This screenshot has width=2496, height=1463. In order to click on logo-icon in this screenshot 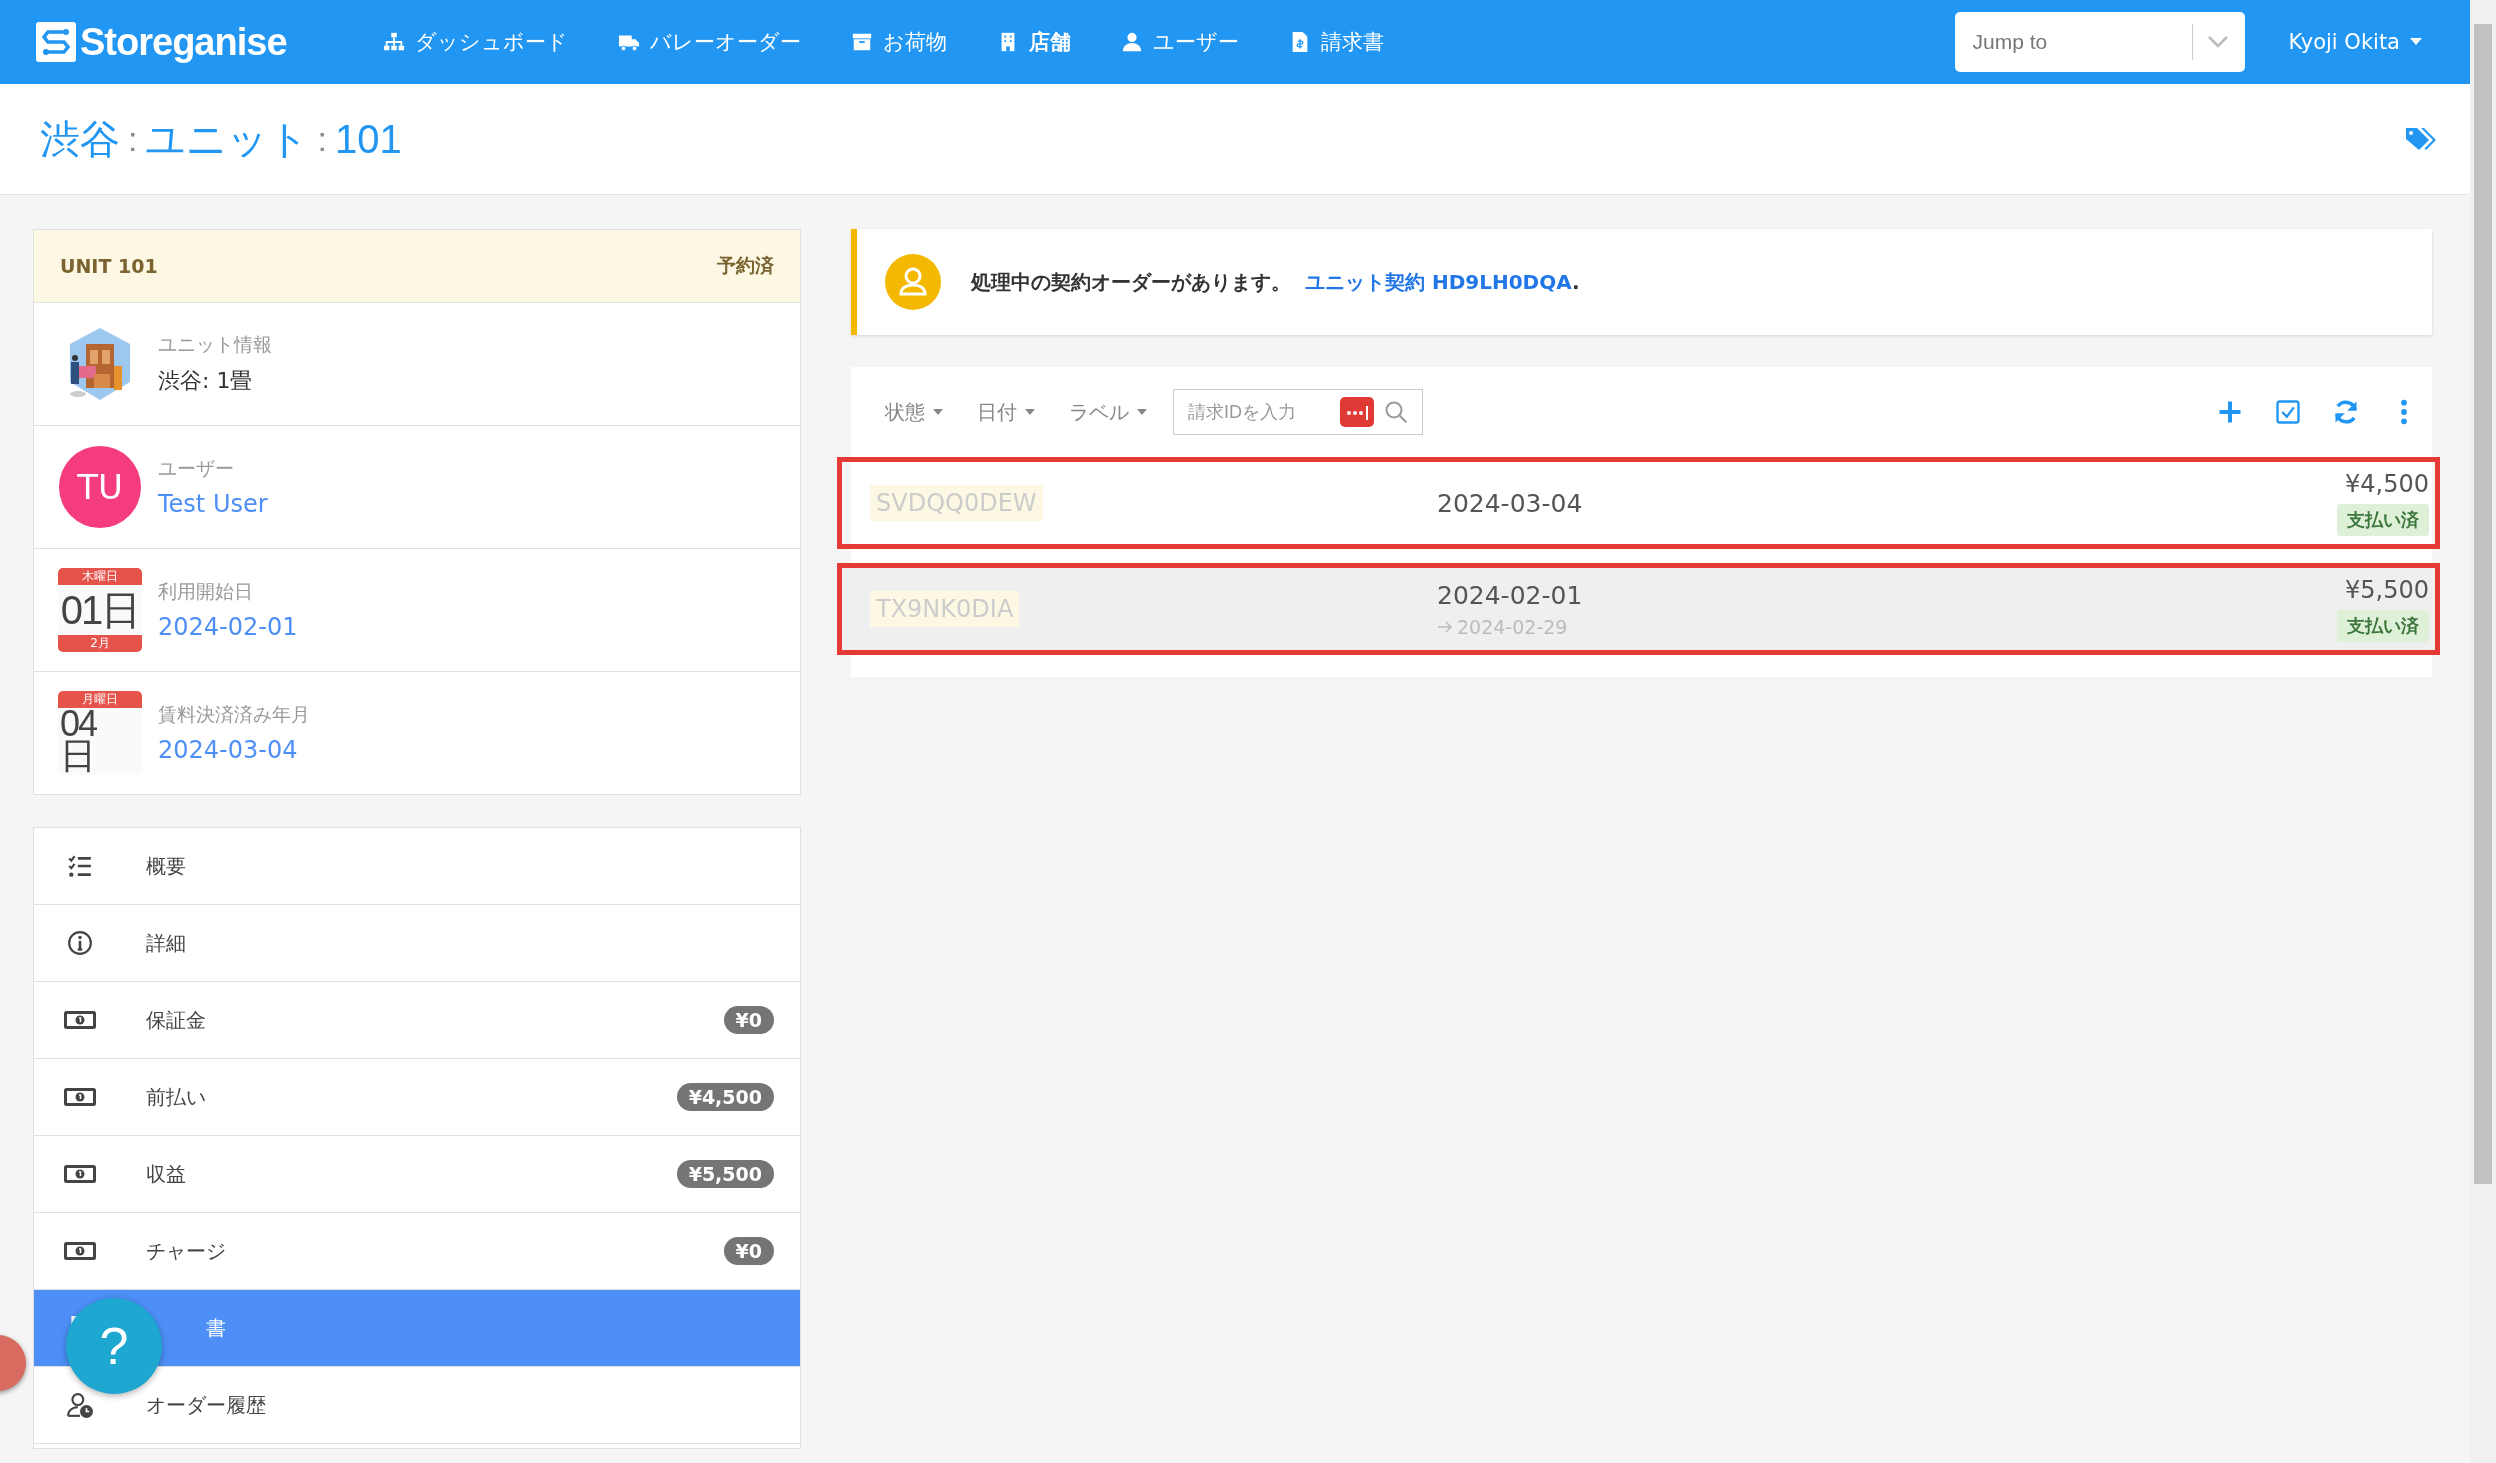, I will do `click(56, 42)`.